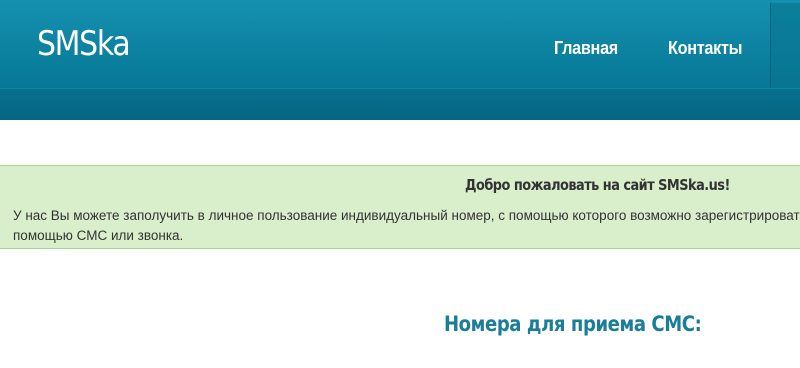 Image resolution: width=800 pixels, height=368 pixels. Describe the element at coordinates (98, 235) in the screenshot. I see `welcome-text-line-2: помощью СМС или звонка.` at that location.